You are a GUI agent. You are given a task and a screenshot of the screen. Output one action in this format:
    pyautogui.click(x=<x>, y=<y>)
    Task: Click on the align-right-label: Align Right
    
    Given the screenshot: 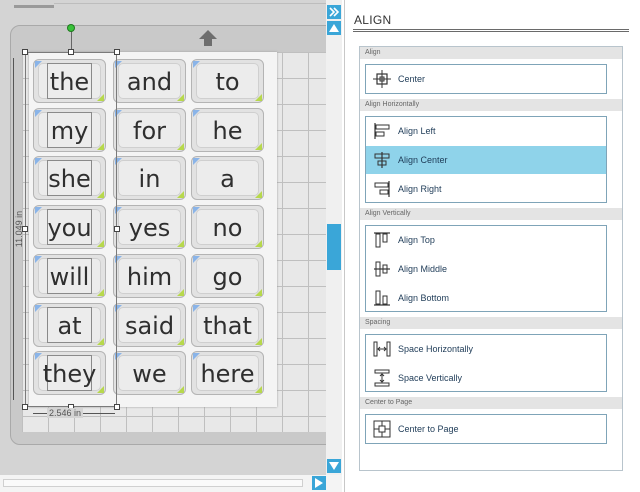 What is the action you would take?
    pyautogui.click(x=420, y=189)
    